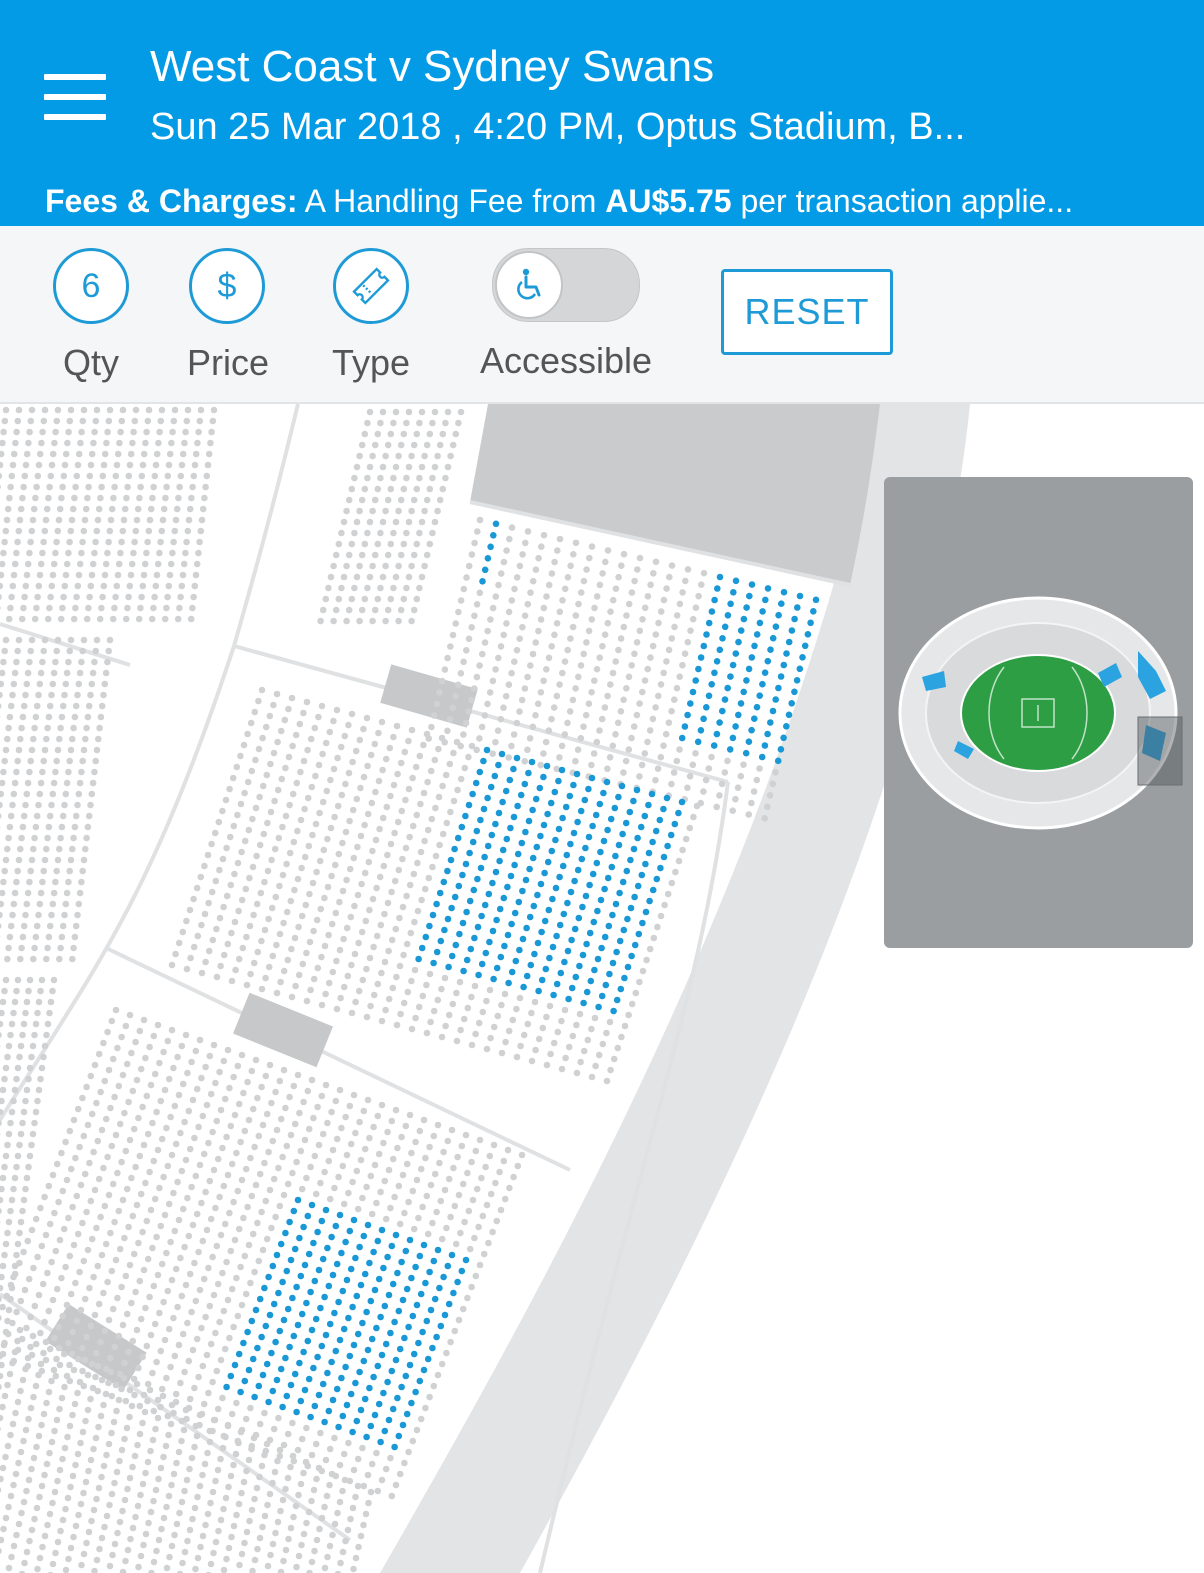  I want to click on type-filter: Type, so click(371, 316).